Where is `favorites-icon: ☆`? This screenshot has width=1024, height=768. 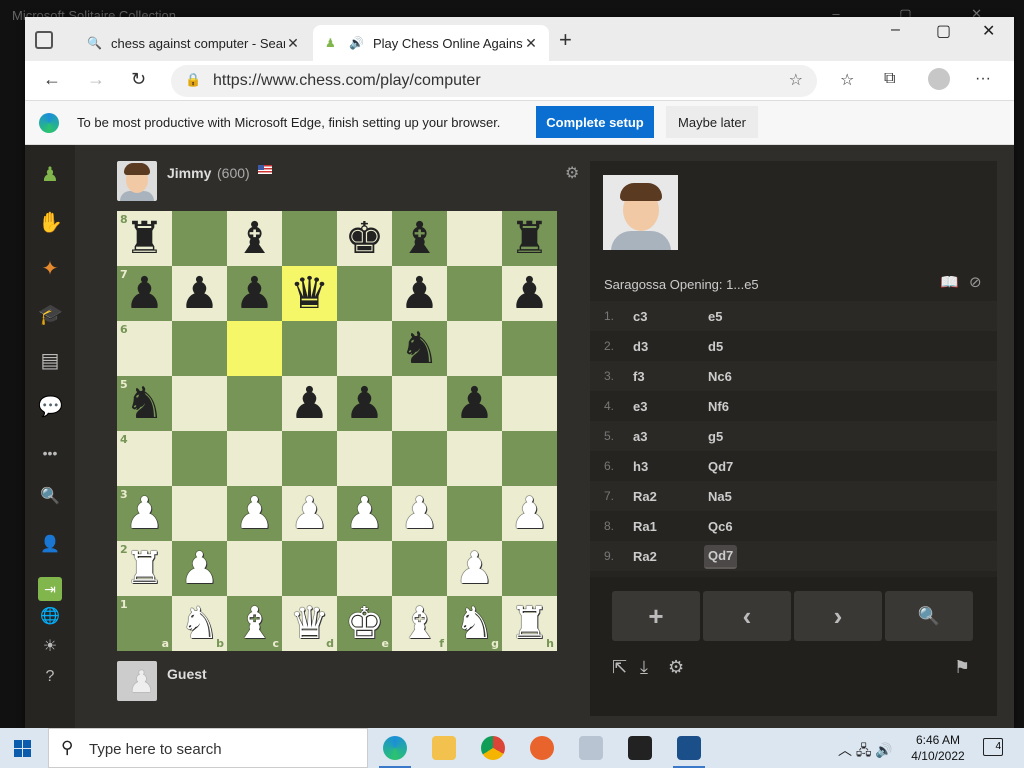 favorites-icon: ☆ is located at coordinates (847, 80).